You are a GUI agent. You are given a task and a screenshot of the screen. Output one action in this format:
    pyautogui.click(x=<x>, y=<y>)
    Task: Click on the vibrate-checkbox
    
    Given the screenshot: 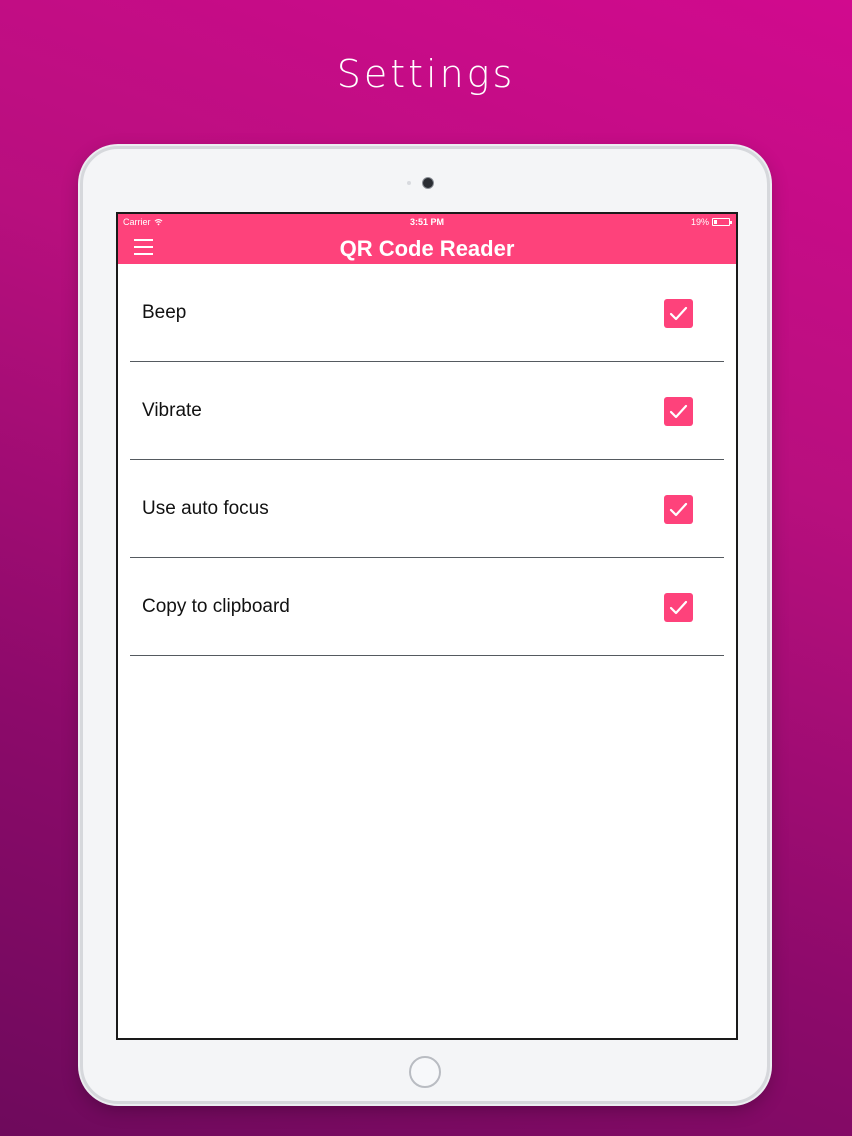 What is the action you would take?
    pyautogui.click(x=678, y=411)
    